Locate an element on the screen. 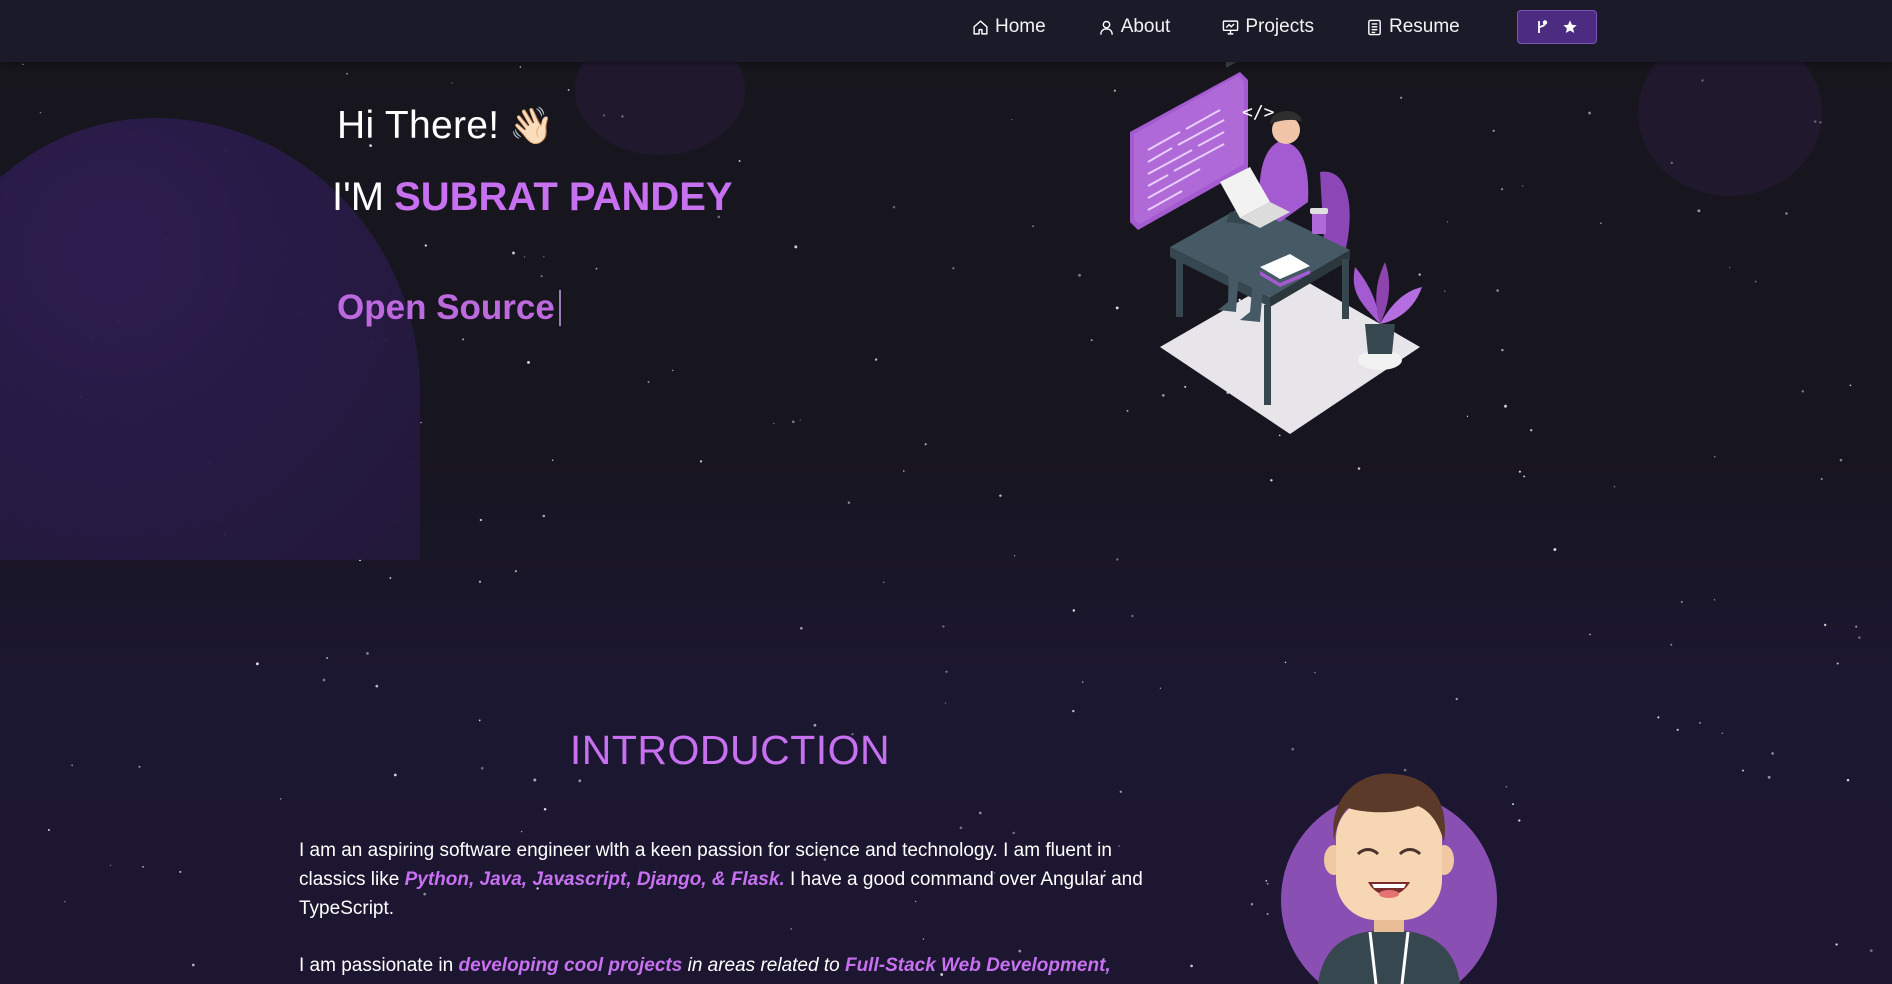 The height and width of the screenshot is (984, 1892). wave-icon: 👋🏻 is located at coordinates (532, 125).